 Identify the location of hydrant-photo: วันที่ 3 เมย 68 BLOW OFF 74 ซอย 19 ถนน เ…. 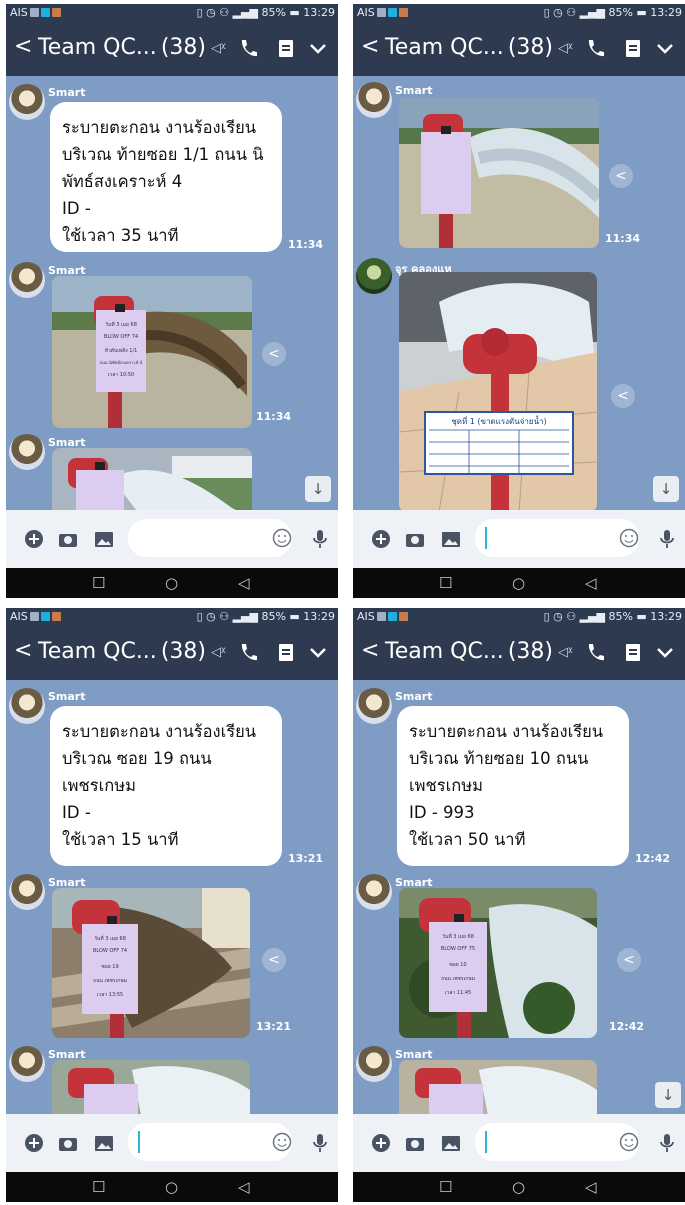
(151, 963).